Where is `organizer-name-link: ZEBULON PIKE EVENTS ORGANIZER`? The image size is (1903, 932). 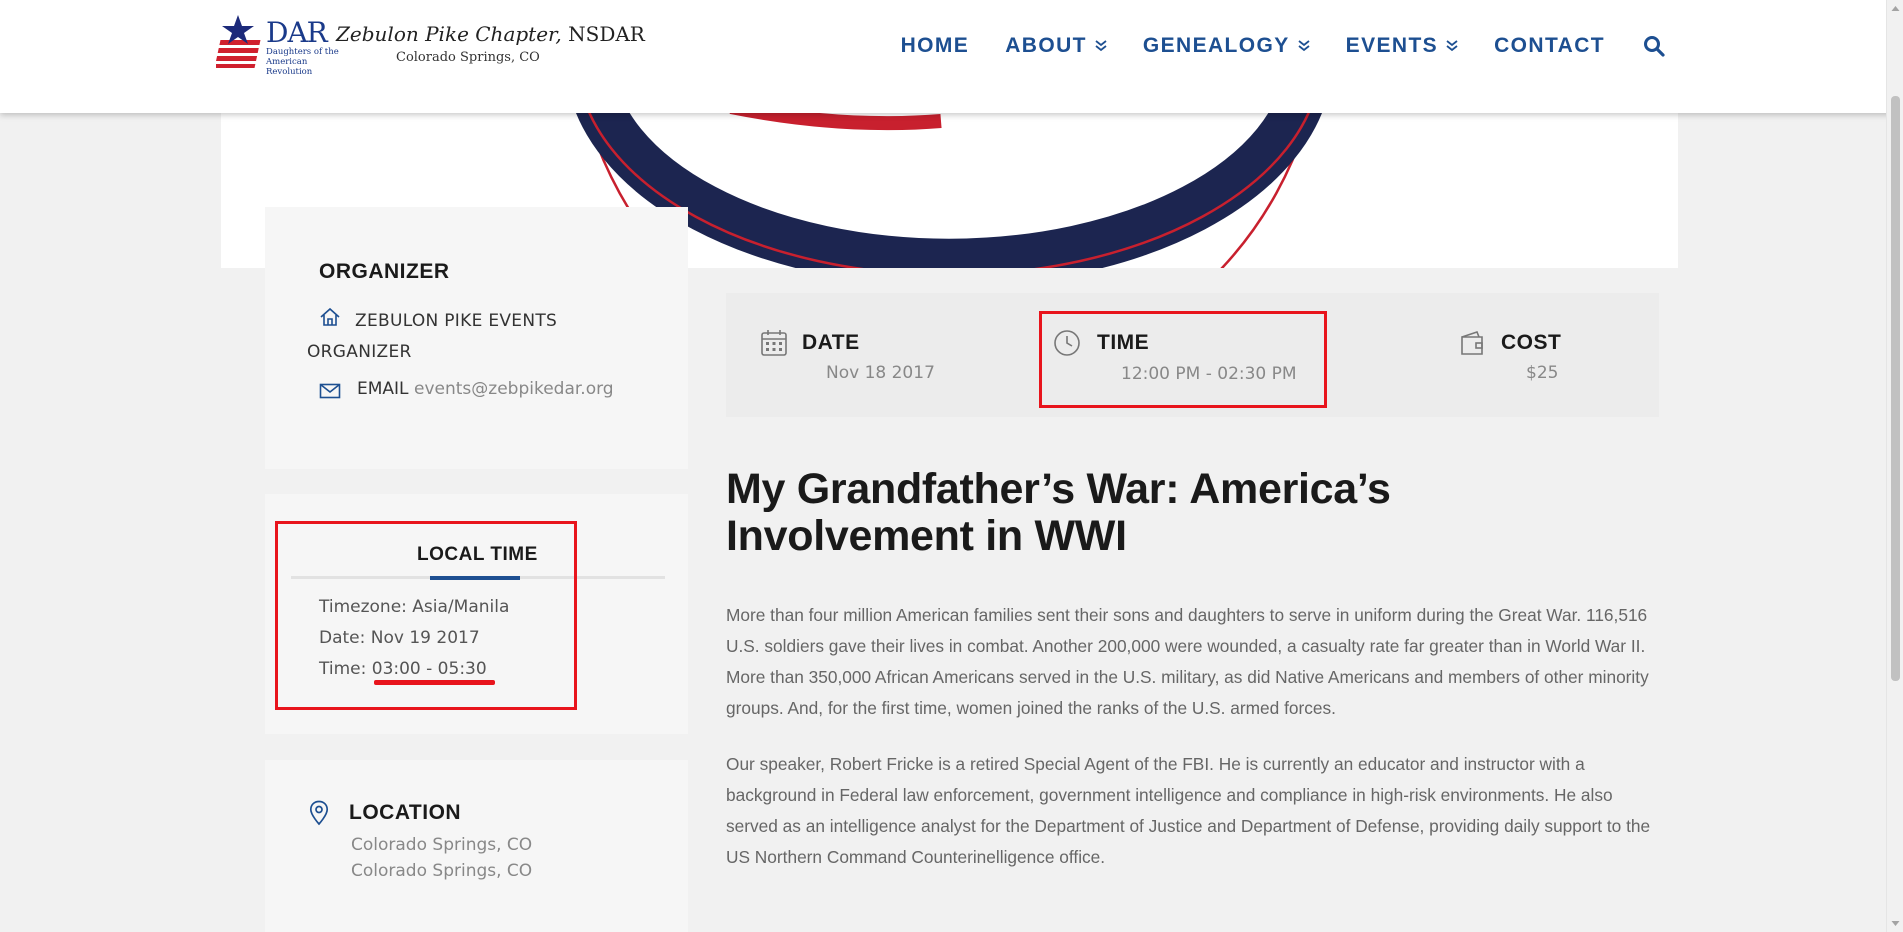
organizer-name-link: ZEBULON PIKE EVENTS ORGANIZER is located at coordinates (472, 337).